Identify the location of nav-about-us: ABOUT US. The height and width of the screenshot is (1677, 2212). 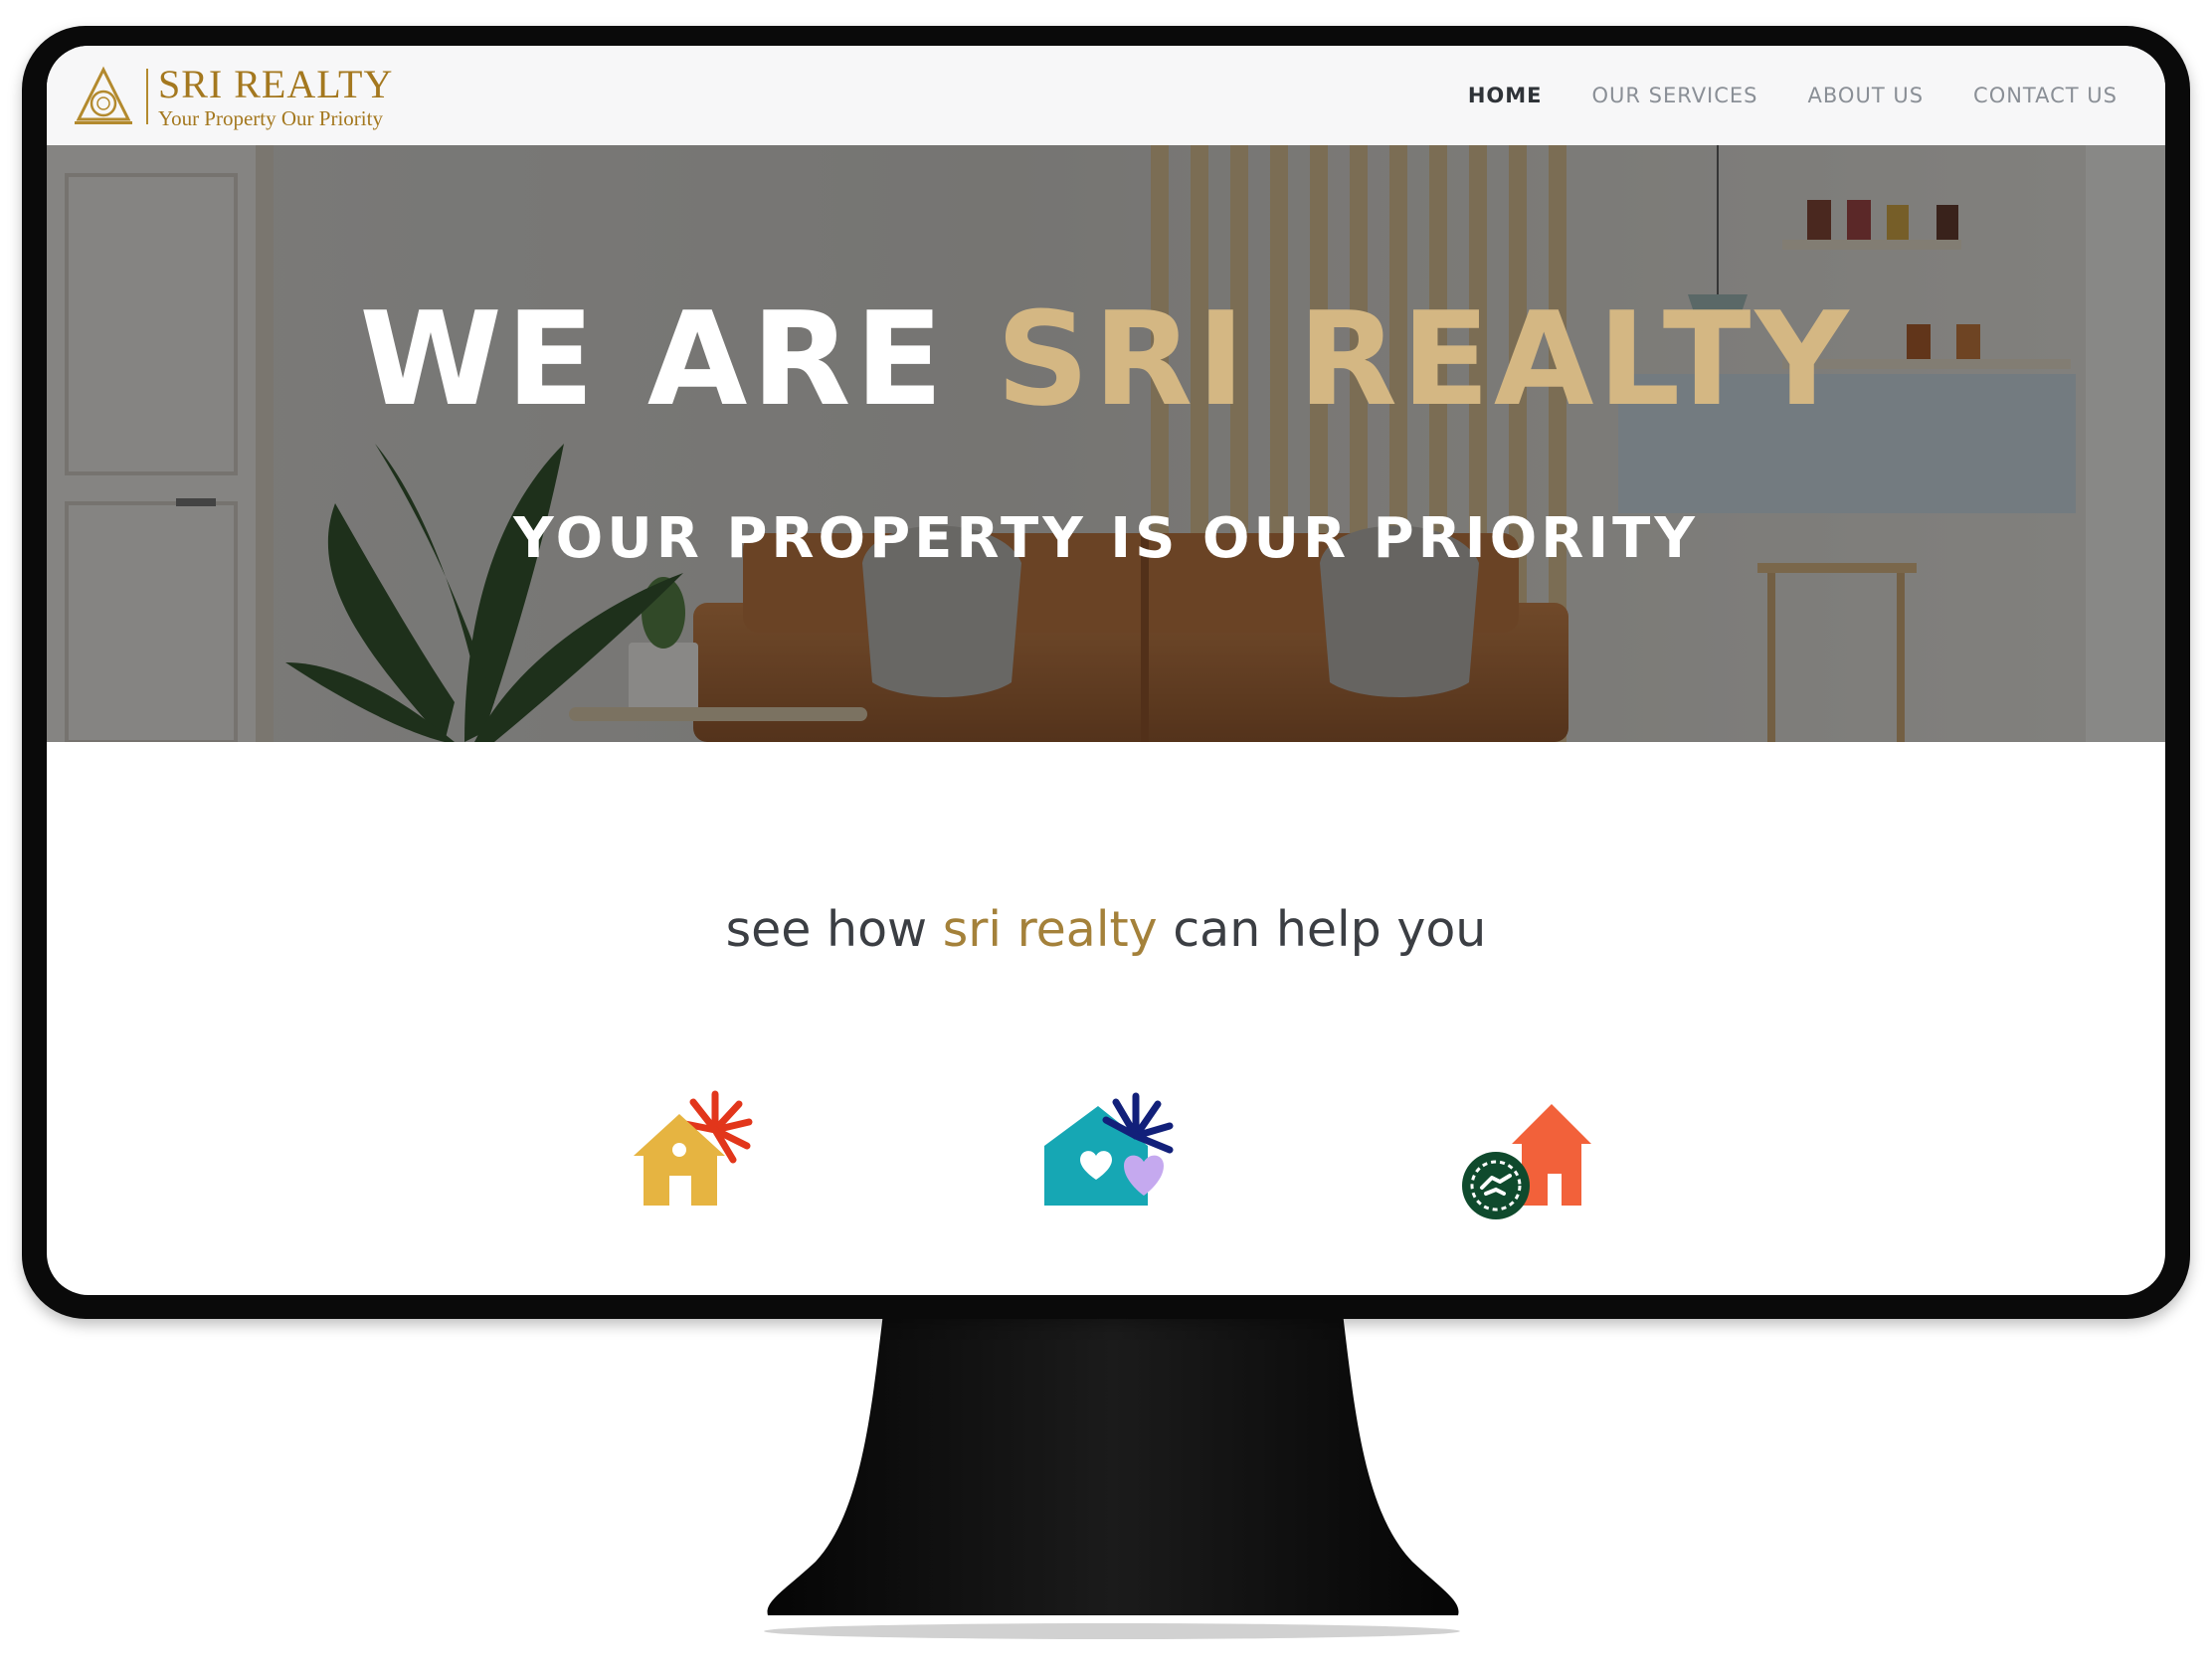
(1866, 95).